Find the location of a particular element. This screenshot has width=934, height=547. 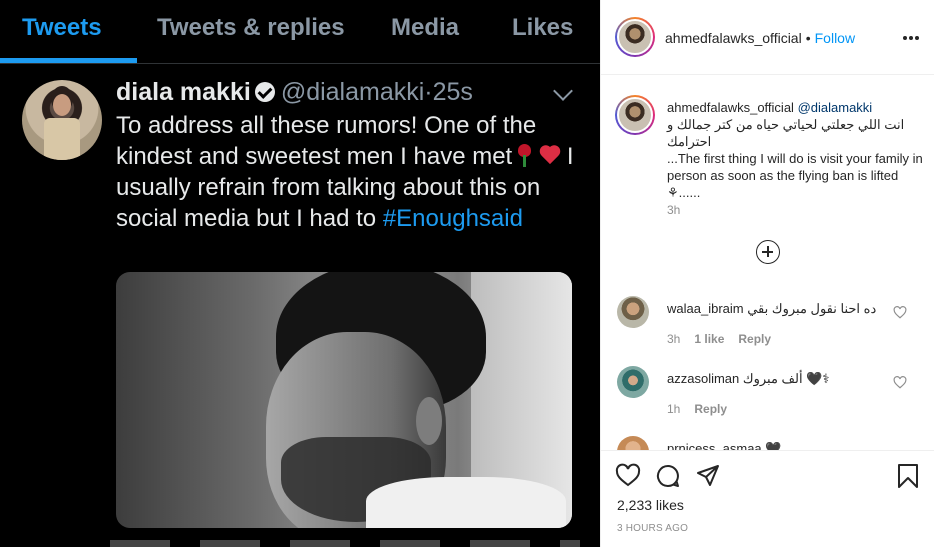

comment-body: ده احنا نقول مبروك بقي is located at coordinates (812, 308).